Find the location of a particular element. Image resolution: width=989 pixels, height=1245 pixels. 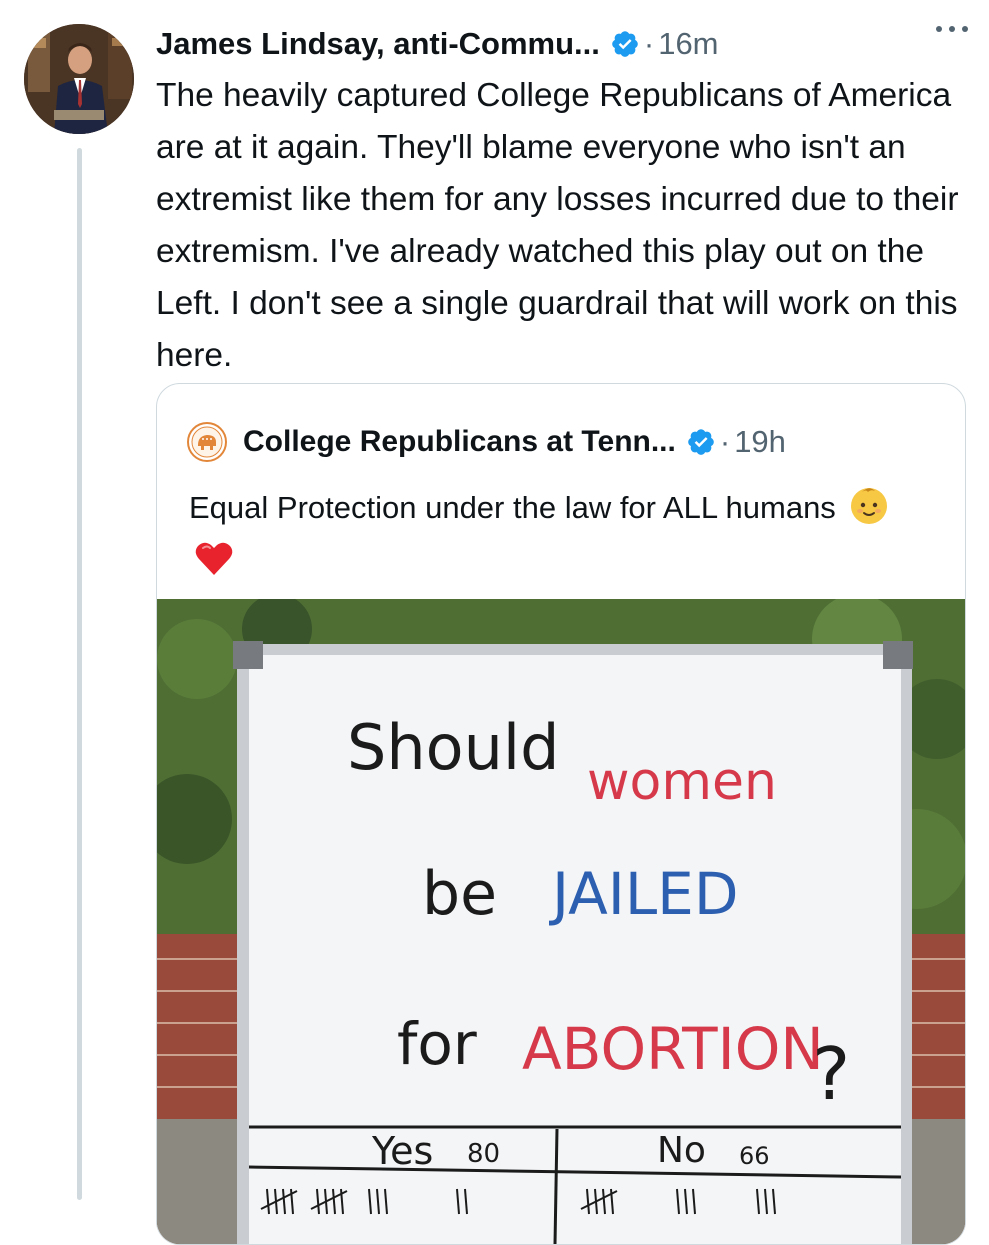

board-word-should: Should is located at coordinates (453, 747).